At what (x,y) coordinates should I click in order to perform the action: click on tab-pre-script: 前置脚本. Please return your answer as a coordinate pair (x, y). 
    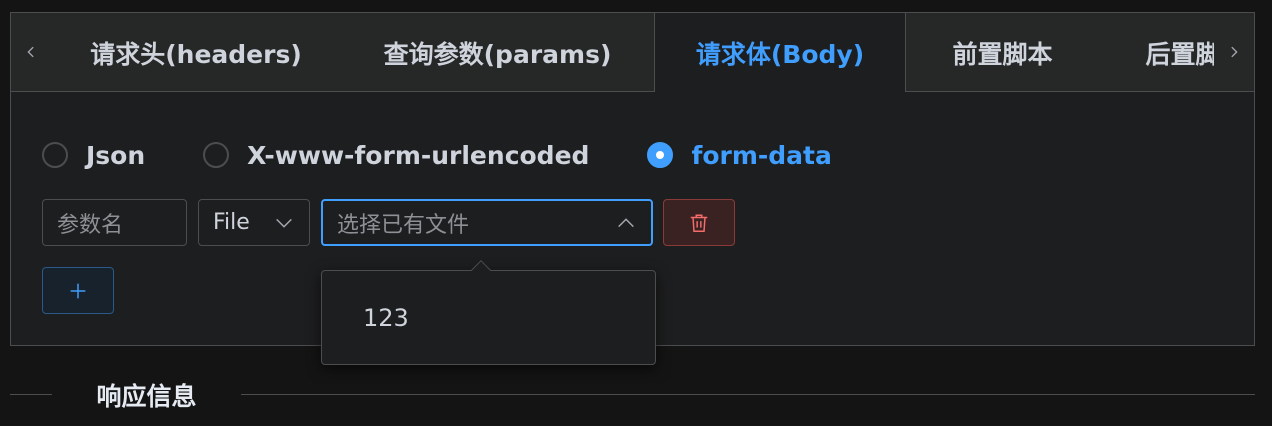
    Looking at the image, I should click on (1002, 52).